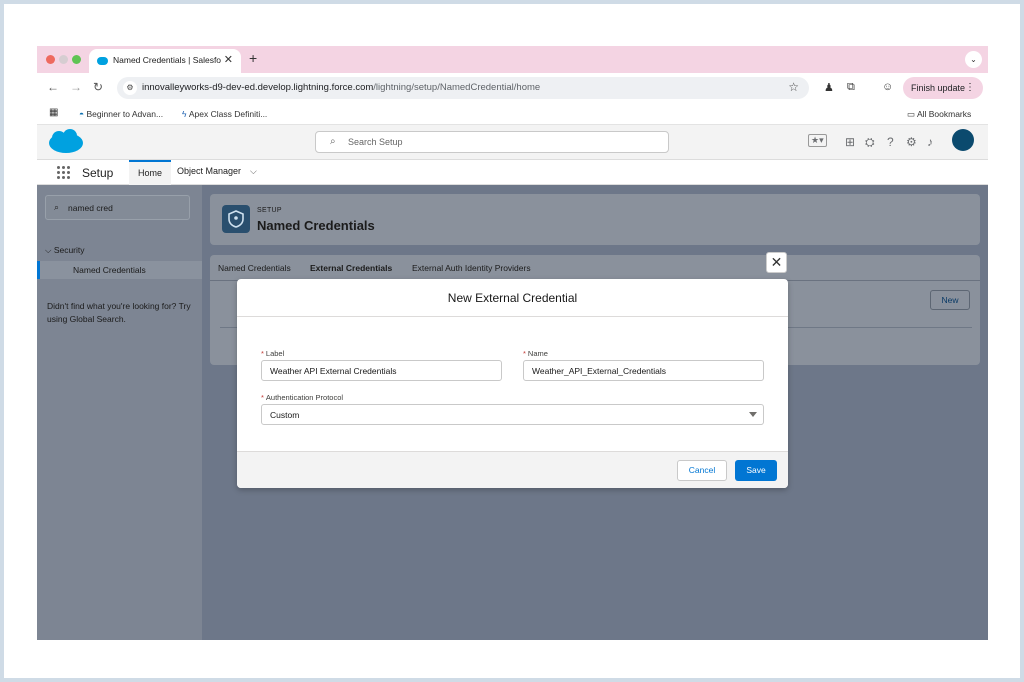 This screenshot has width=1024, height=682. I want to click on authentication-protocol-value: Custom, so click(285, 415).